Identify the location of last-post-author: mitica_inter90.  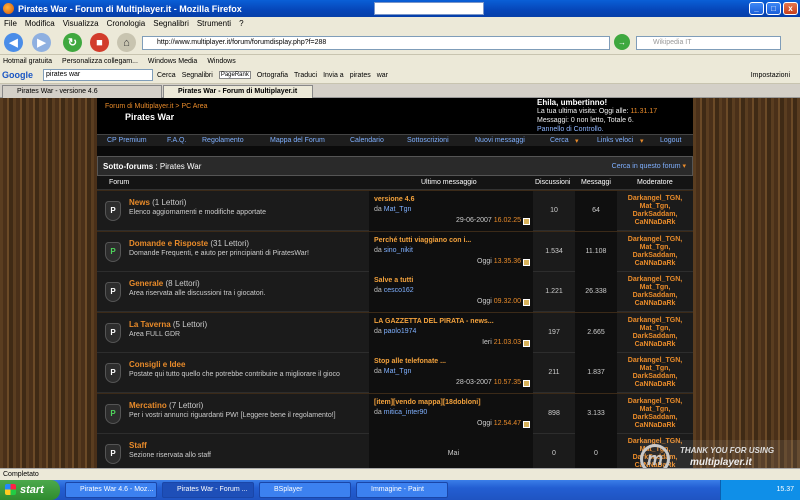
(406, 412).